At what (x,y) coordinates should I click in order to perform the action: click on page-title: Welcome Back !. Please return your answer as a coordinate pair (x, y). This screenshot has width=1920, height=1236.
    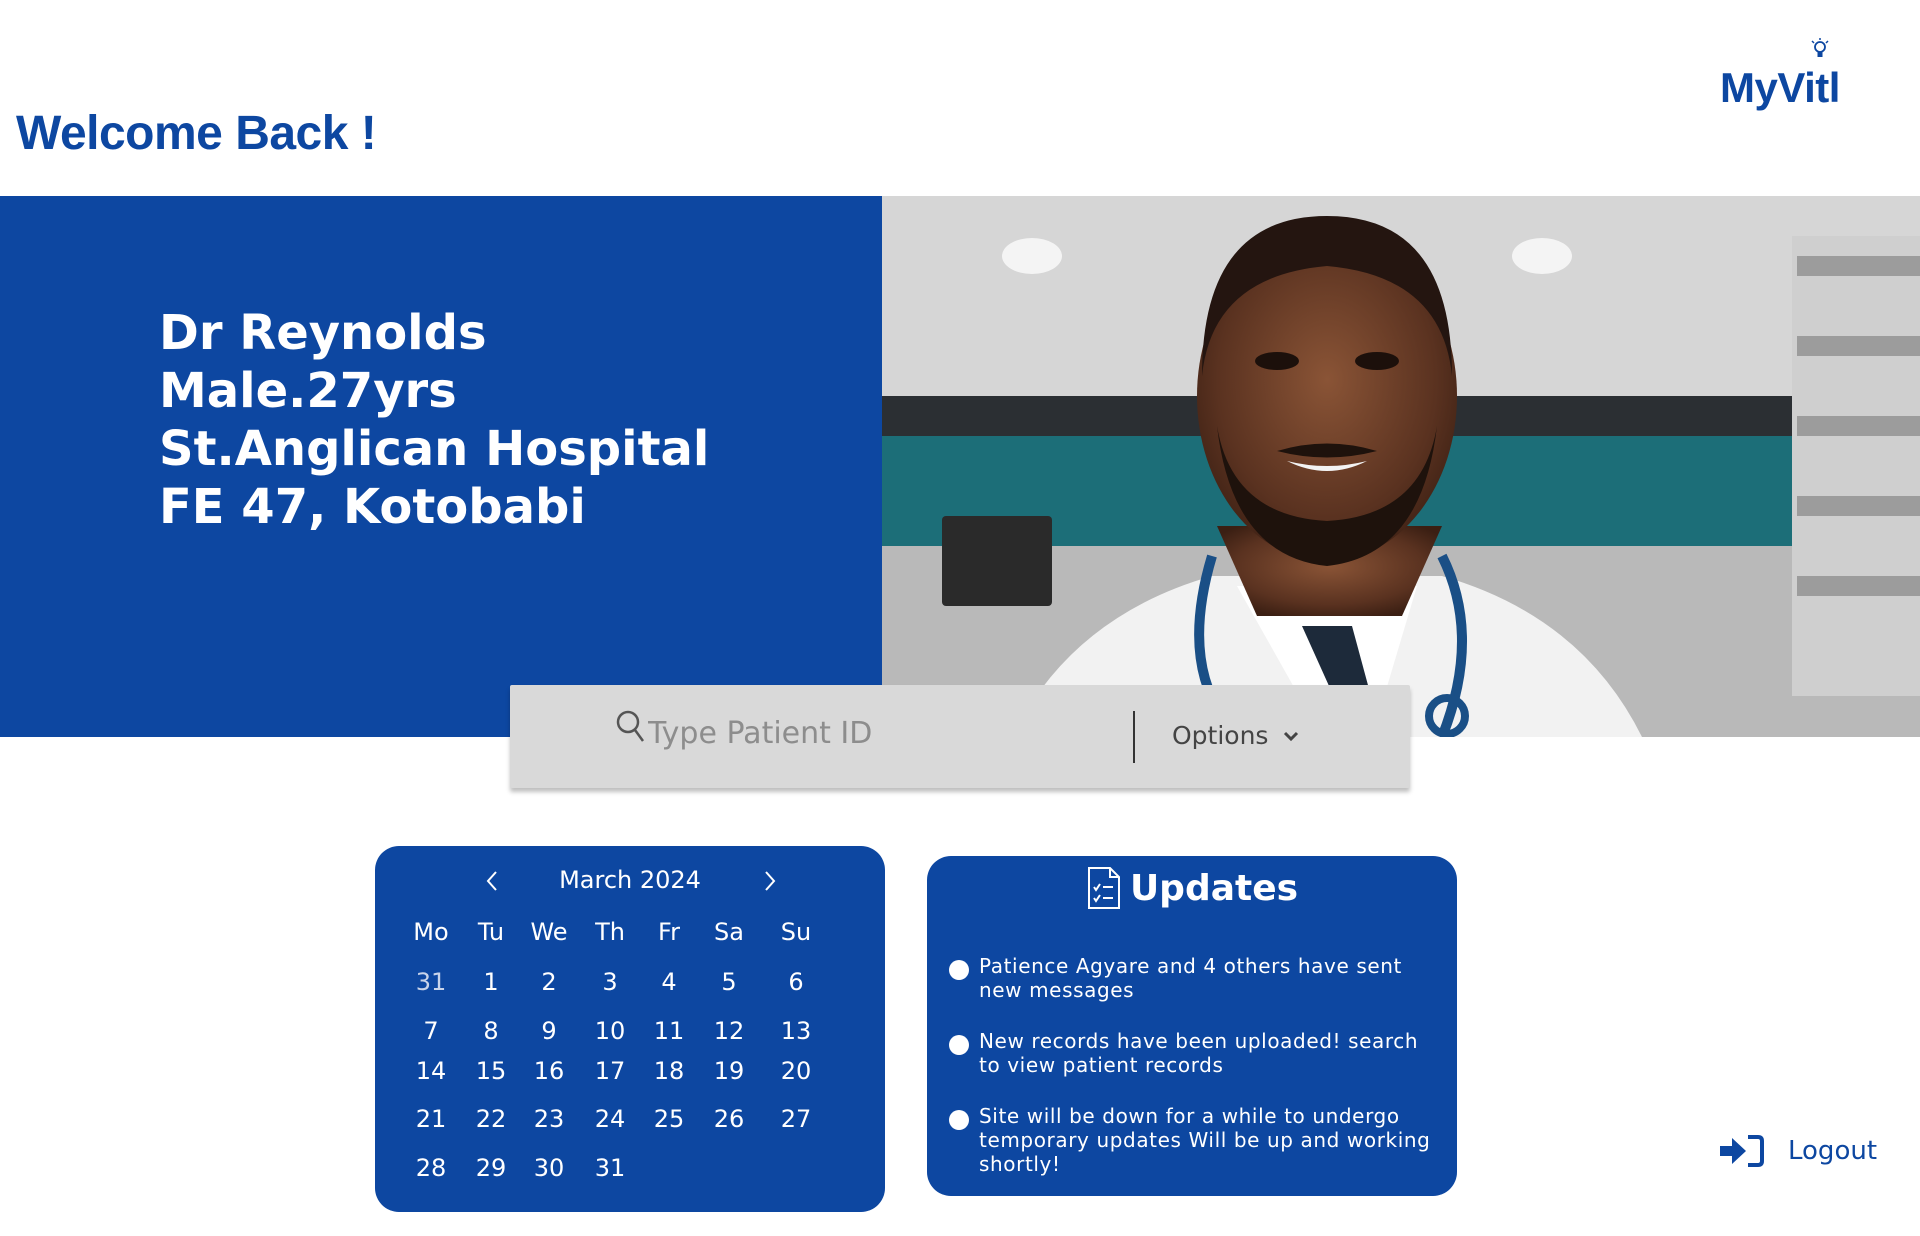
    Looking at the image, I should click on (196, 133).